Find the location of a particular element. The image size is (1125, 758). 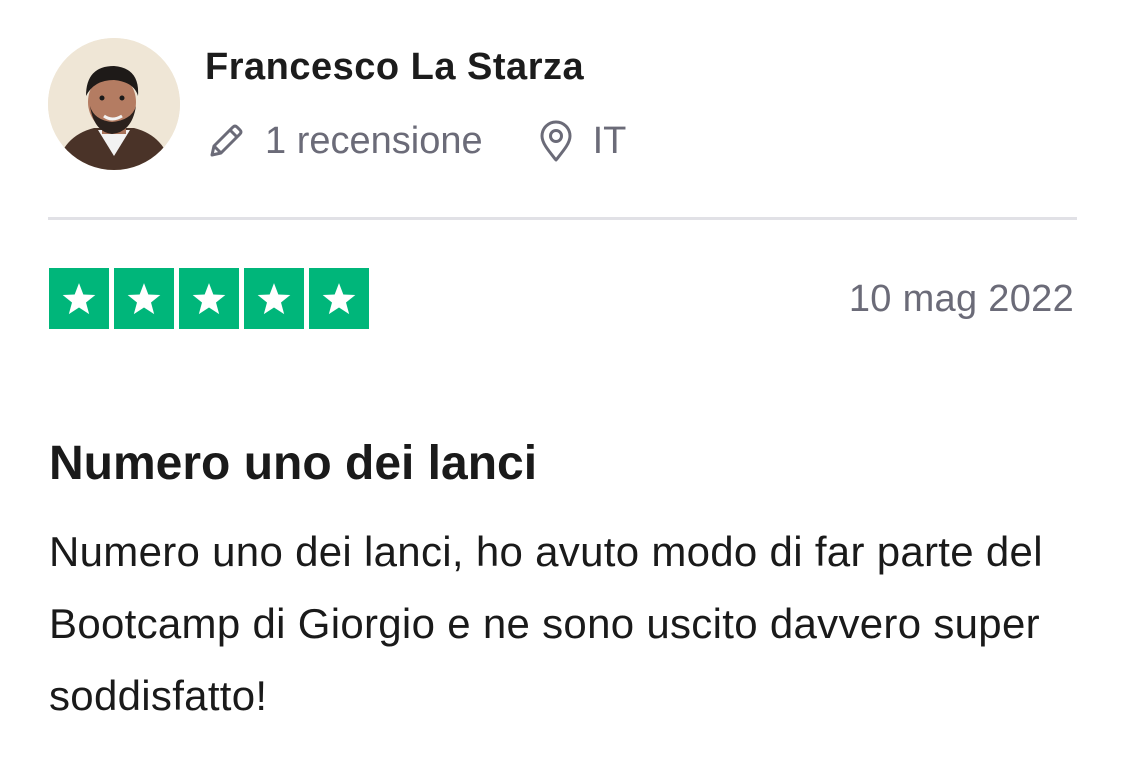

avatar-photo is located at coordinates (114, 104).